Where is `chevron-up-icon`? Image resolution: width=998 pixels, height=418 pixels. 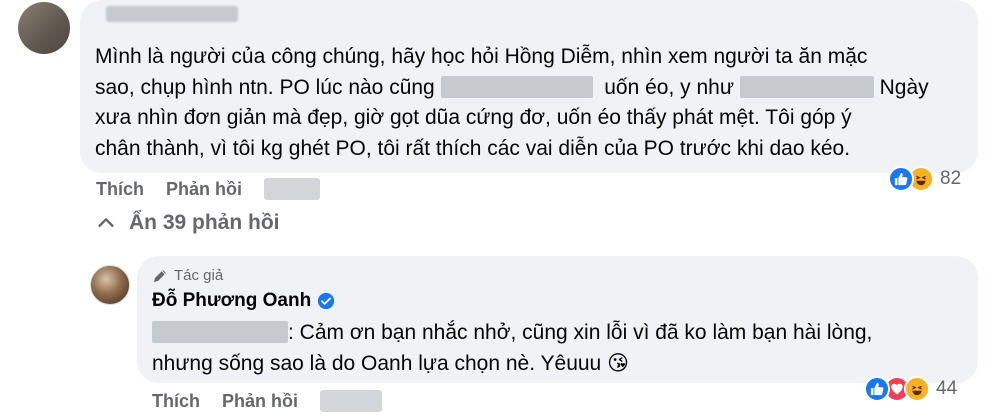 chevron-up-icon is located at coordinates (106, 222).